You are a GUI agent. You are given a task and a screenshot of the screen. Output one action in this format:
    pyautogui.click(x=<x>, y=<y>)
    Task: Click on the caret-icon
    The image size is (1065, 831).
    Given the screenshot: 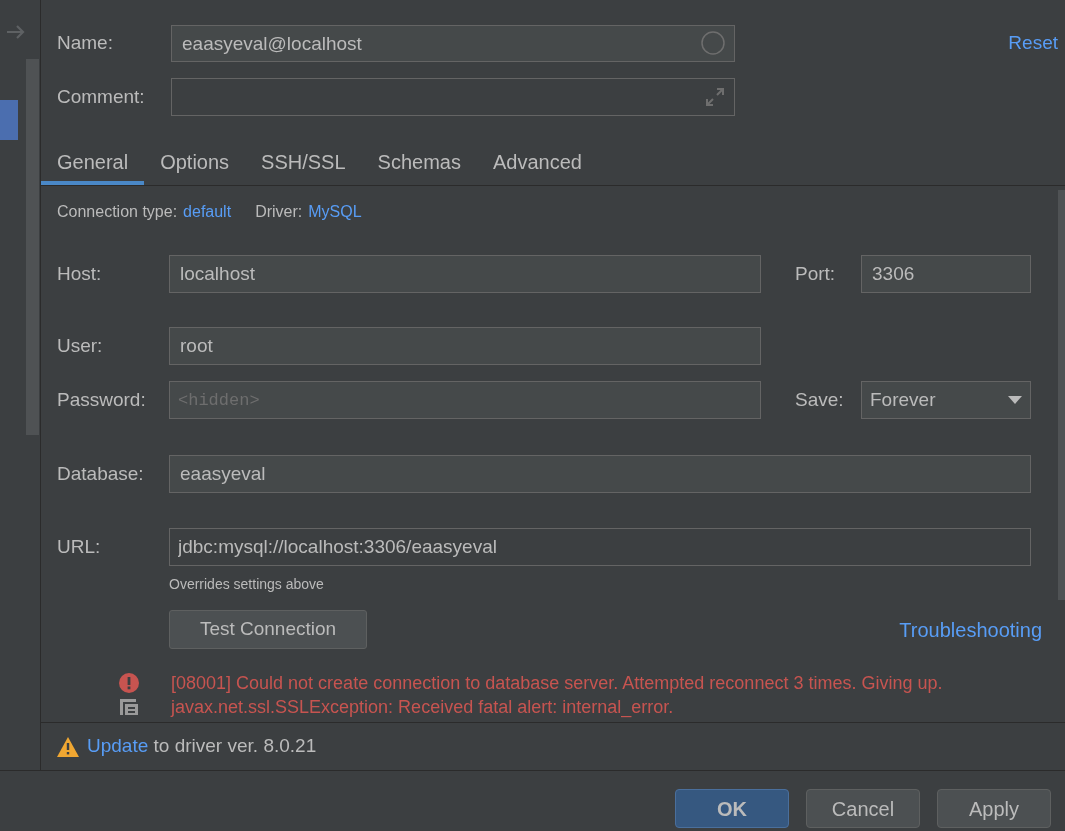 What is the action you would take?
    pyautogui.click(x=1015, y=400)
    